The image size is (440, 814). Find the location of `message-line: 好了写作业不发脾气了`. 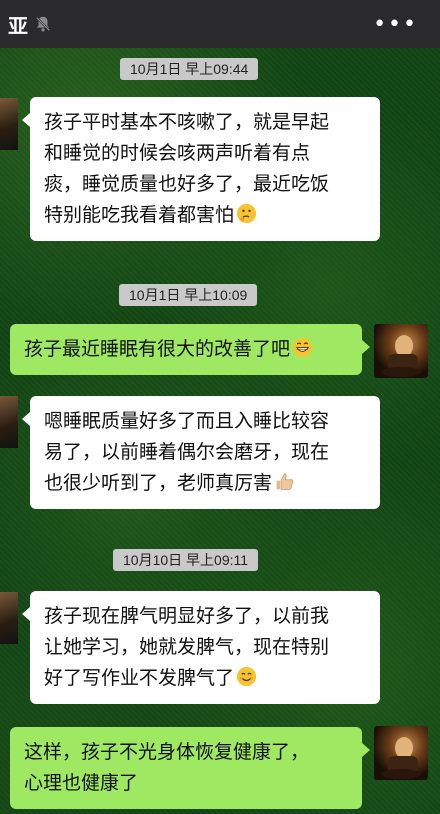

message-line: 好了写作业不发脾气了 is located at coordinates (139, 678).